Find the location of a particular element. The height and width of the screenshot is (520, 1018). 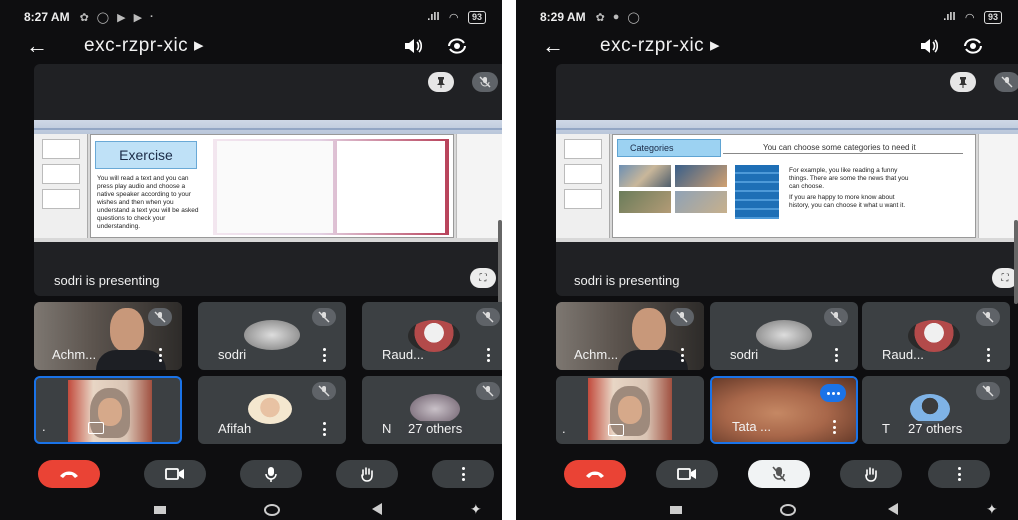

status-time: 8:29 AM is located at coordinates (563, 17).